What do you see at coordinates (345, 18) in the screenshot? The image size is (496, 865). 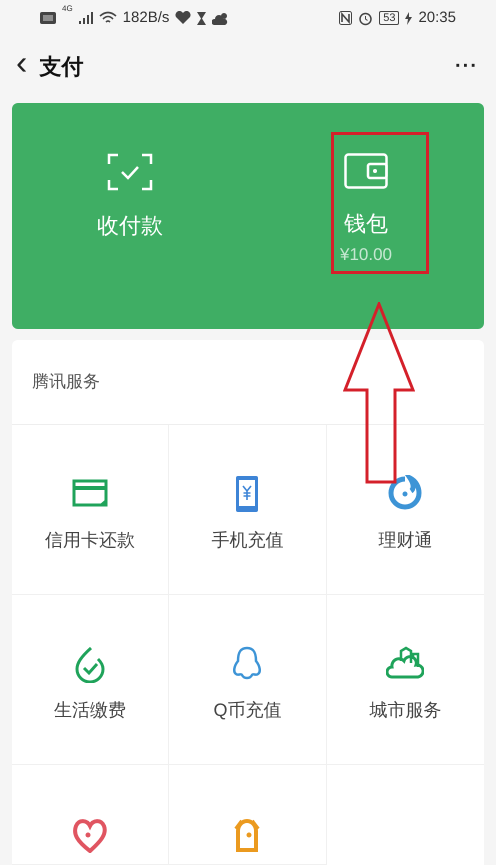 I see `nfc-icon` at bounding box center [345, 18].